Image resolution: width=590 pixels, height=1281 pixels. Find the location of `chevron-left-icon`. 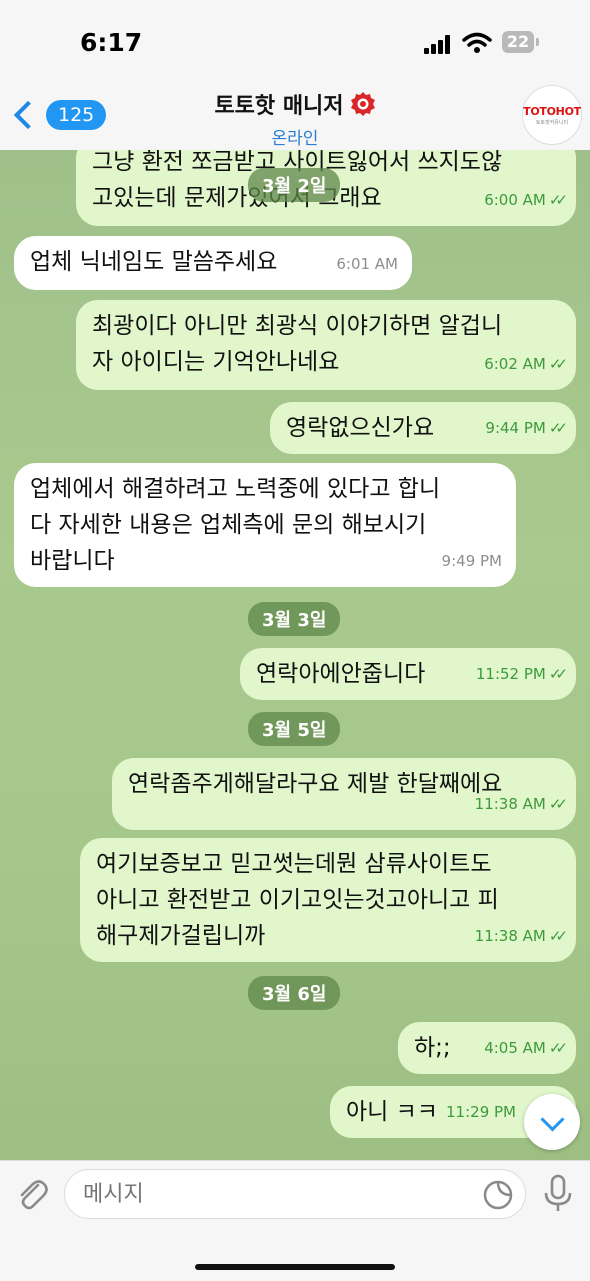

chevron-left-icon is located at coordinates (28, 115).